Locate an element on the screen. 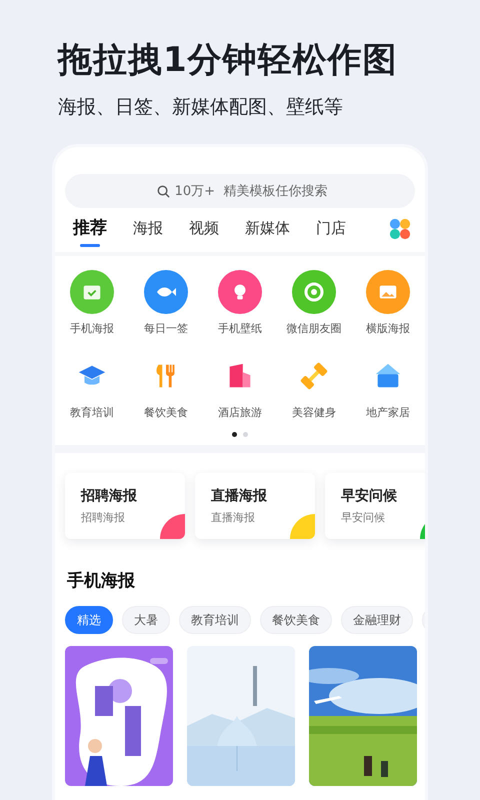 The width and height of the screenshot is (480, 800). template-card: 招聘海报 招聘海报 is located at coordinates (125, 506).